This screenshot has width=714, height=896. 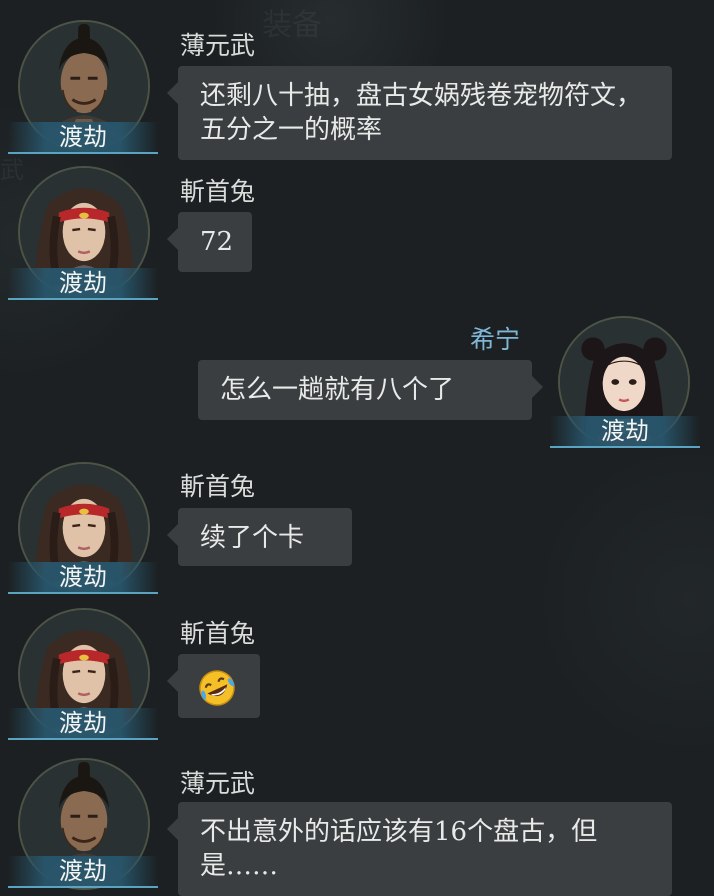 What do you see at coordinates (217, 688) in the screenshot?
I see `laughing-tears-emoji-icon` at bounding box center [217, 688].